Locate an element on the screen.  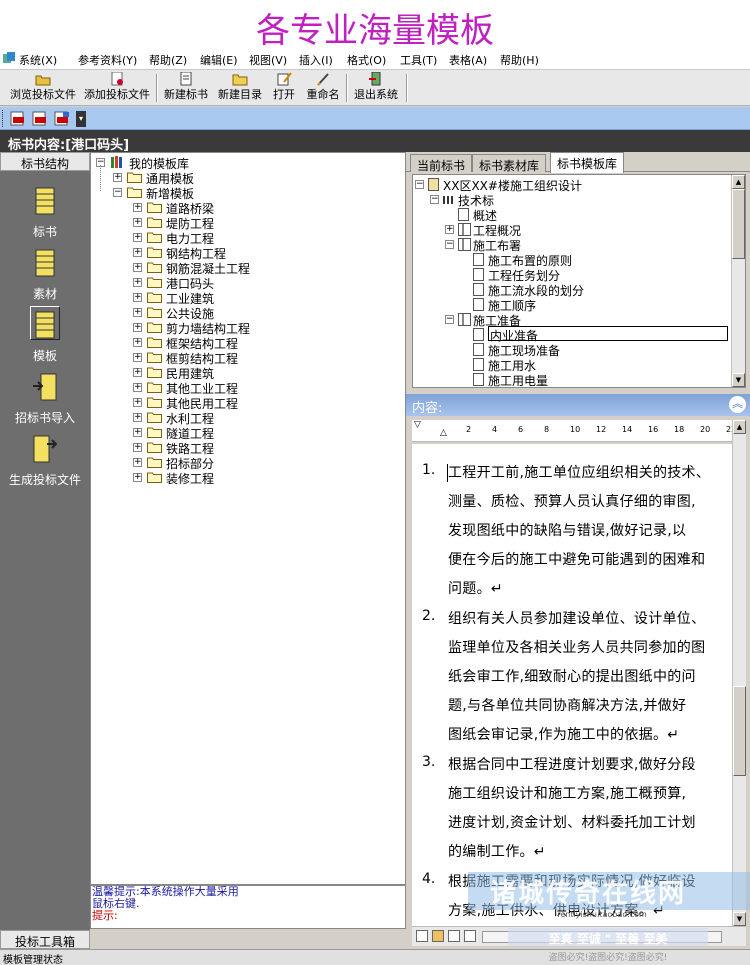
toolbar-overflow-chevron: ▾ is located at coordinates (81, 119).